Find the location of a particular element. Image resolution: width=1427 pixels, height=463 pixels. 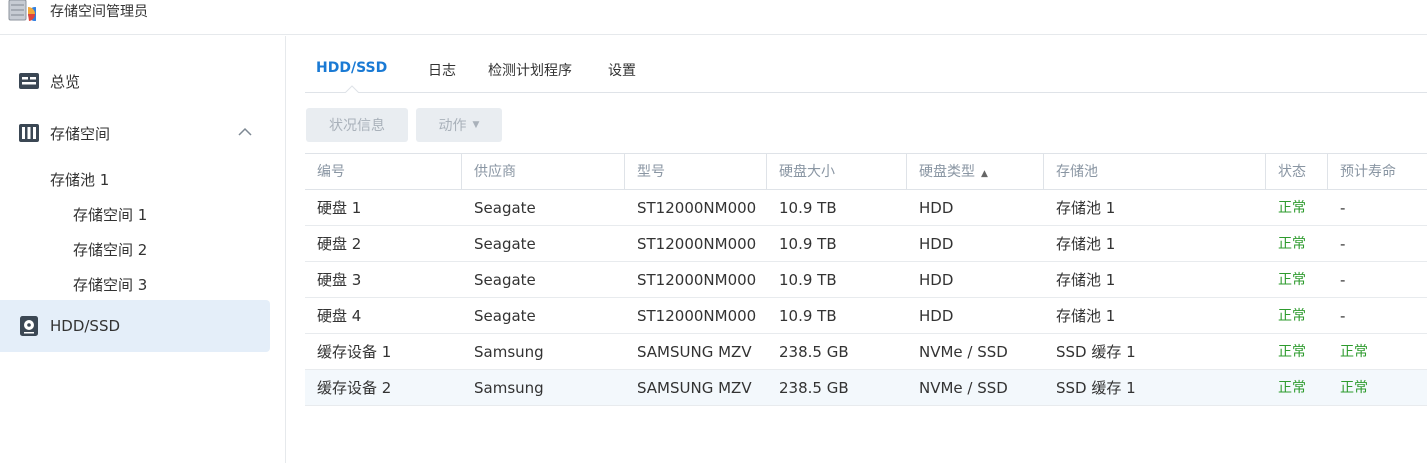

sidebar-item-pool: 存储池 1 is located at coordinates (79, 179).